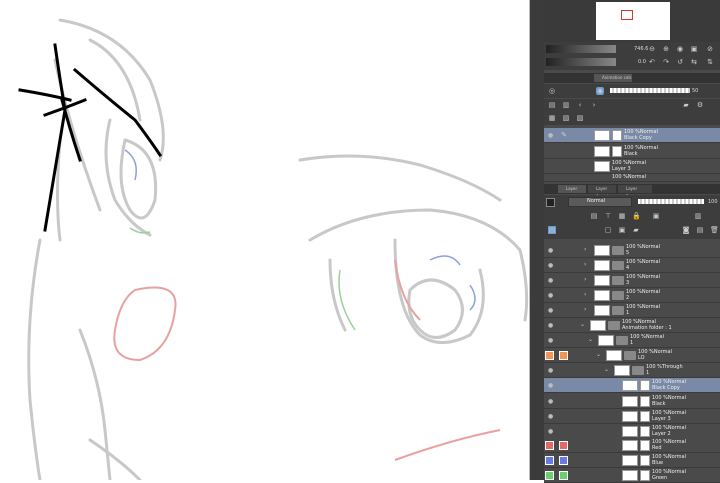 The width and height of the screenshot is (720, 483). Describe the element at coordinates (698, 216) in the screenshot. I see `palette-icon: ▥` at that location.